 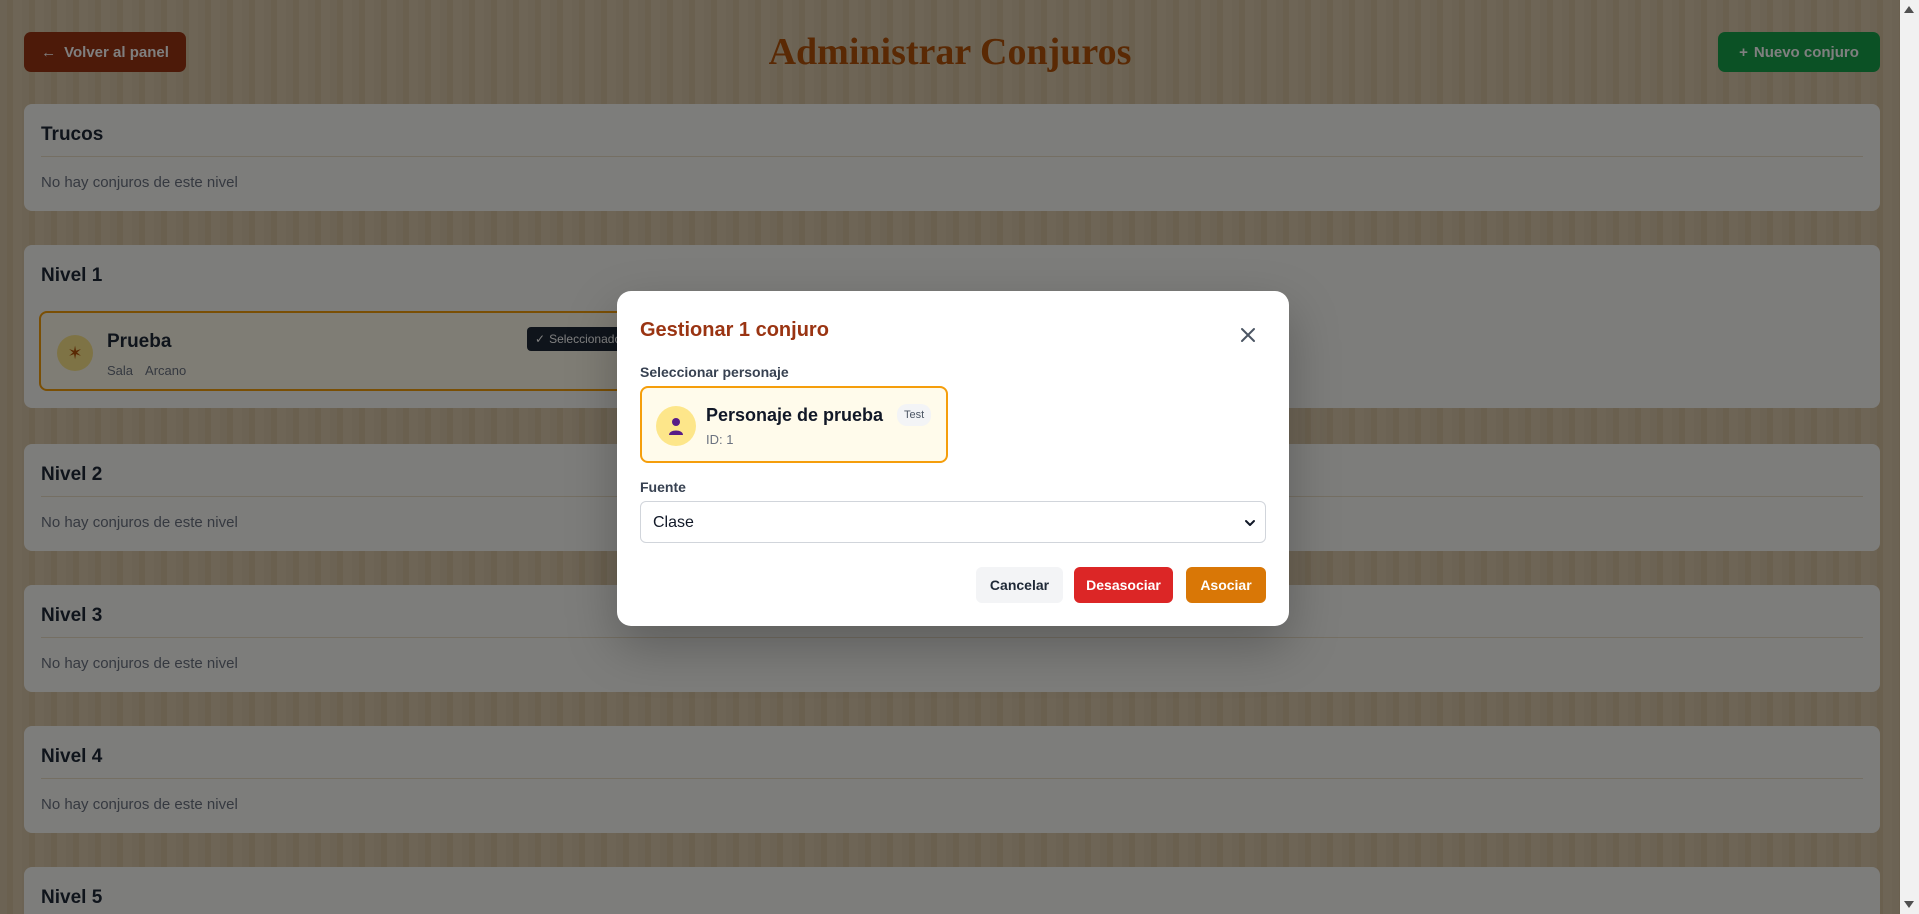 I want to click on character-name: Personaje de prueba, so click(x=795, y=415).